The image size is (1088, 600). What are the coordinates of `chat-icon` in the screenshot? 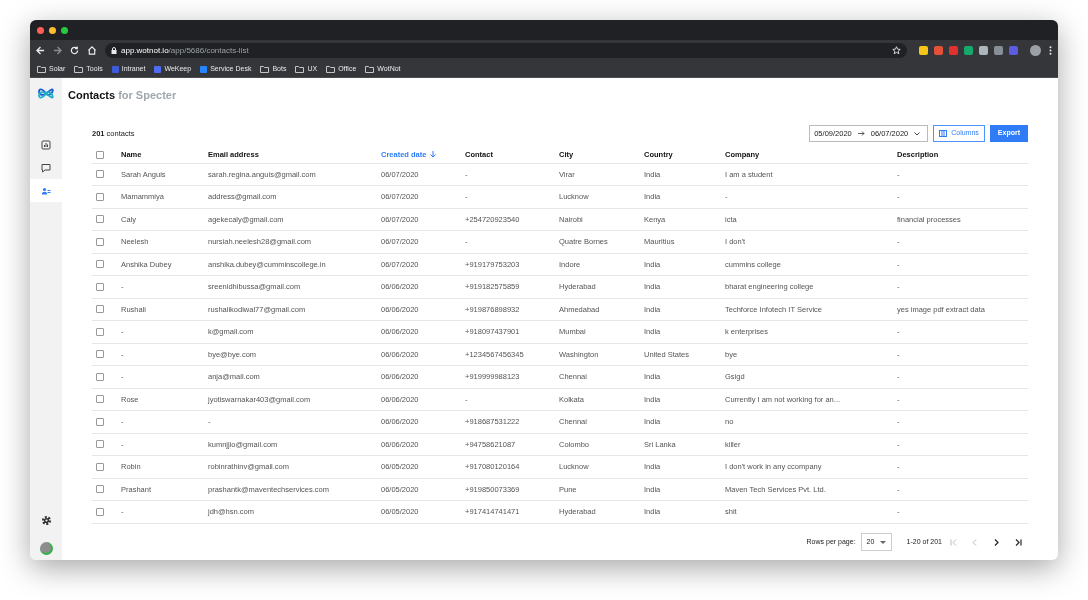 It's located at (46, 167).